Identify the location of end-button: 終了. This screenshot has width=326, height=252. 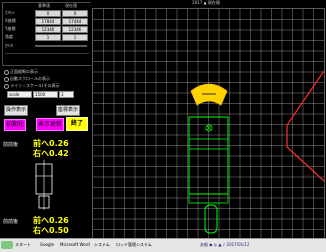
(77, 124).